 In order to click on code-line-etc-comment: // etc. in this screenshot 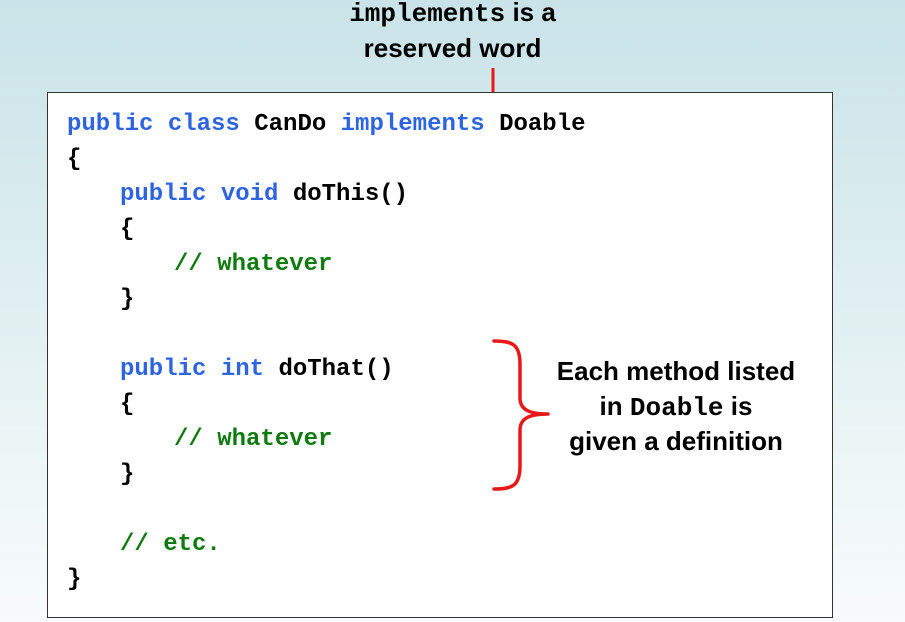, I will do `click(170, 544)`.